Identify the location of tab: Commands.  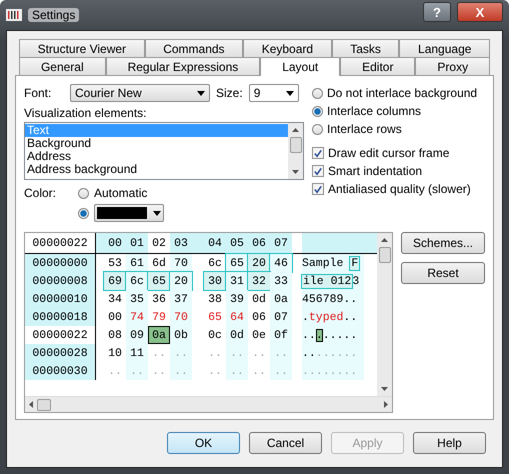
(194, 48).